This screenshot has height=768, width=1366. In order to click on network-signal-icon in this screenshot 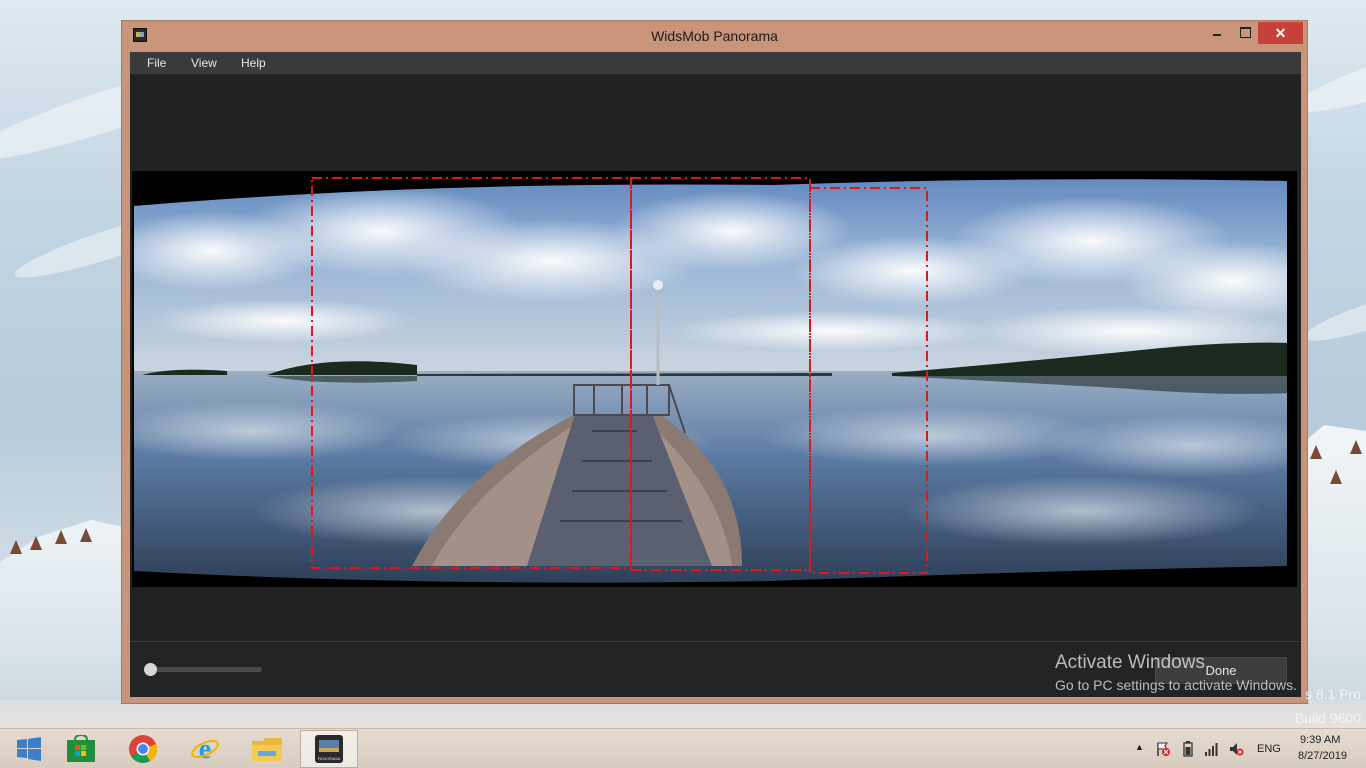, I will do `click(1212, 749)`.